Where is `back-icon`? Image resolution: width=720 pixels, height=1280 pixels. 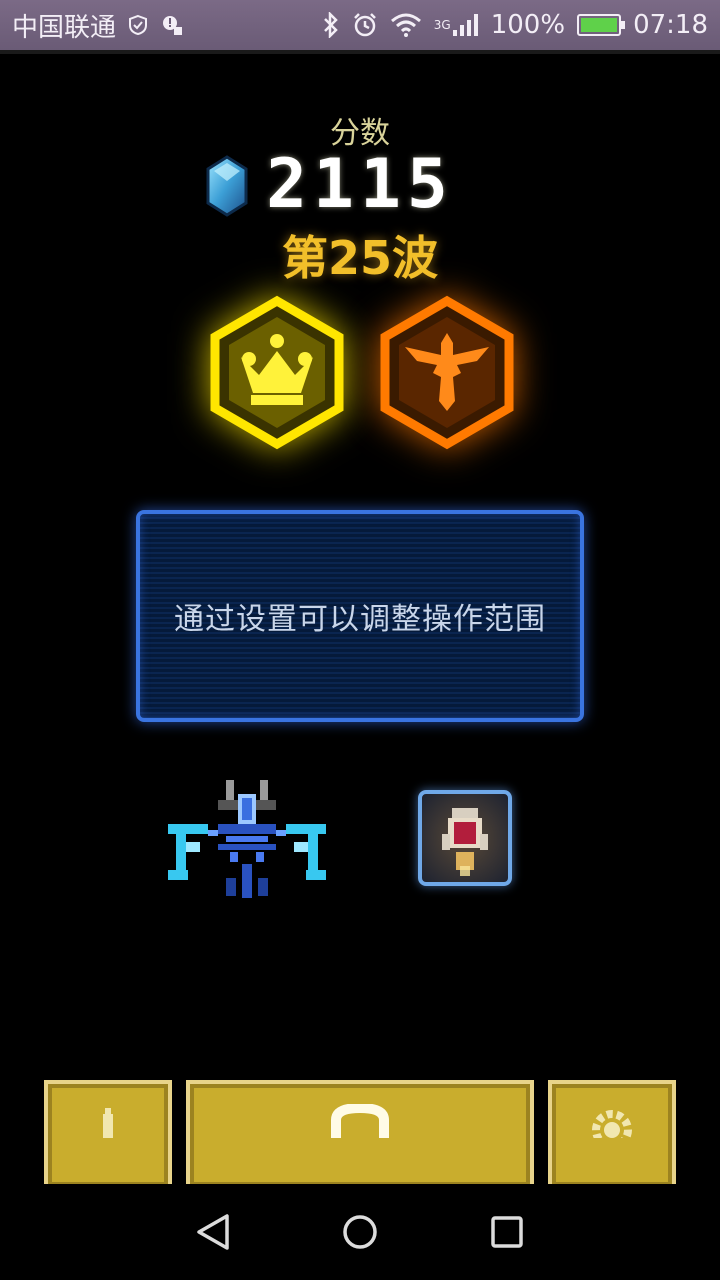
back-icon is located at coordinates (213, 1232).